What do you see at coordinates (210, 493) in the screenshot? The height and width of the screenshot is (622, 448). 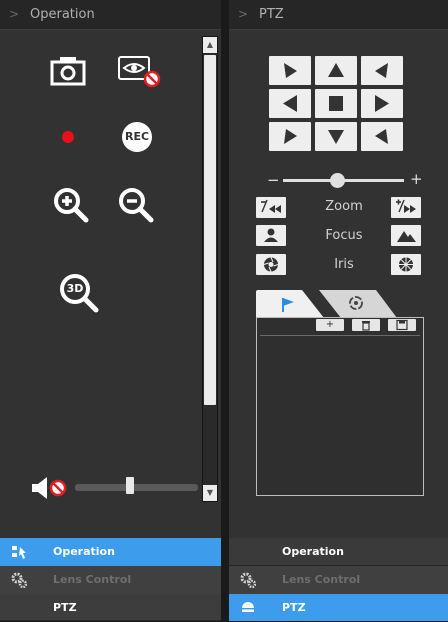 I see `scroll-down-icon: ▼` at bounding box center [210, 493].